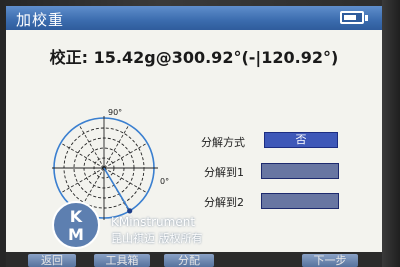 This screenshot has width=400, height=267. What do you see at coordinates (223, 142) in the screenshot?
I see `method-label: 分解方式` at bounding box center [223, 142].